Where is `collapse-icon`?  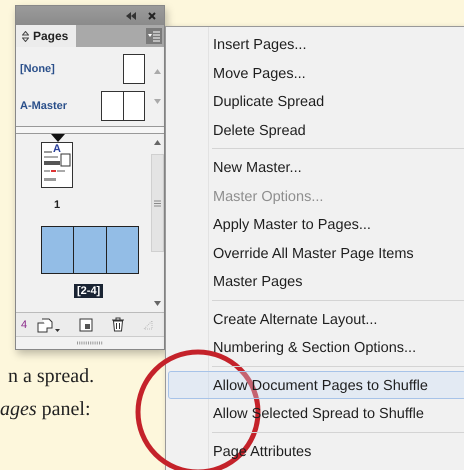
collapse-icon is located at coordinates (131, 16).